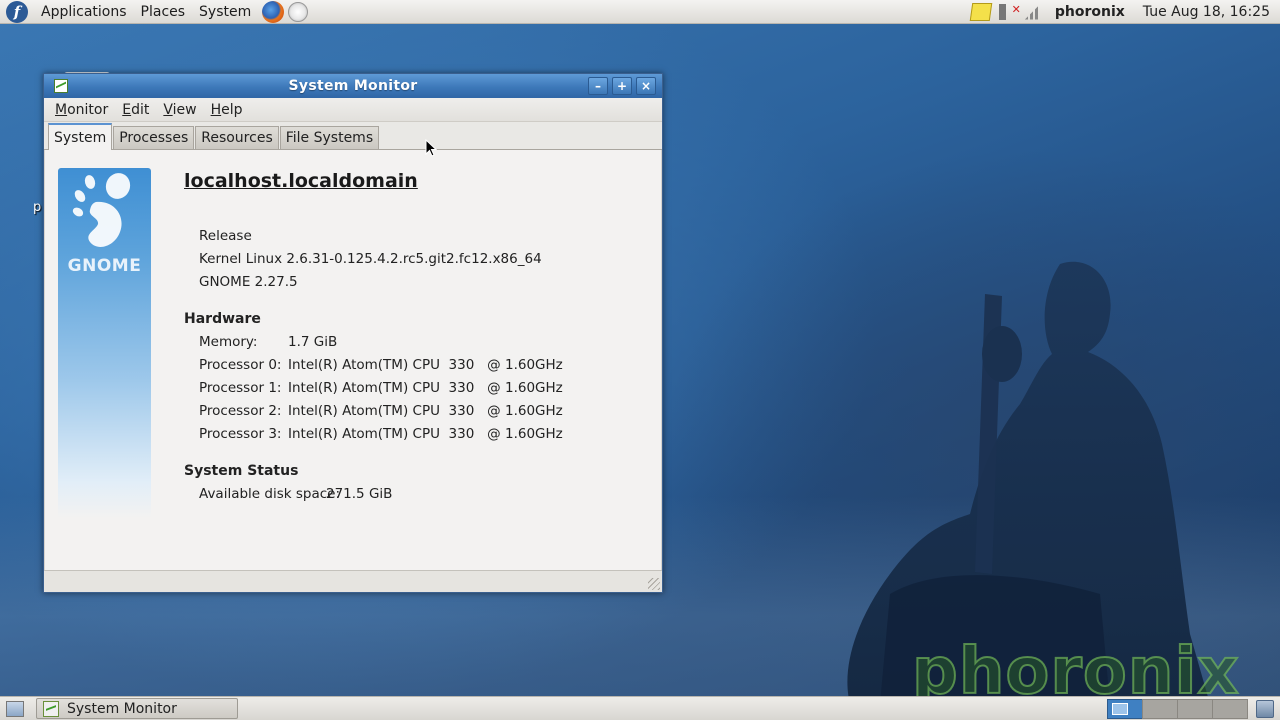 This screenshot has width=1280, height=720. Describe the element at coordinates (270, 494) in the screenshot. I see `disk-space-label: Available disk space:` at that location.